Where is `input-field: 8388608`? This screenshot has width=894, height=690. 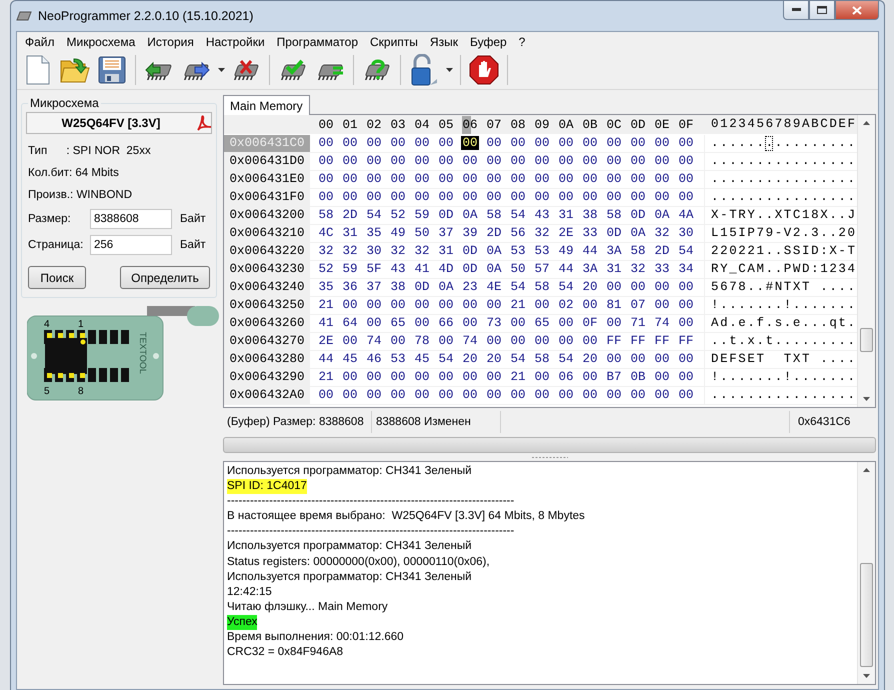
input-field: 8388608 is located at coordinates (131, 219).